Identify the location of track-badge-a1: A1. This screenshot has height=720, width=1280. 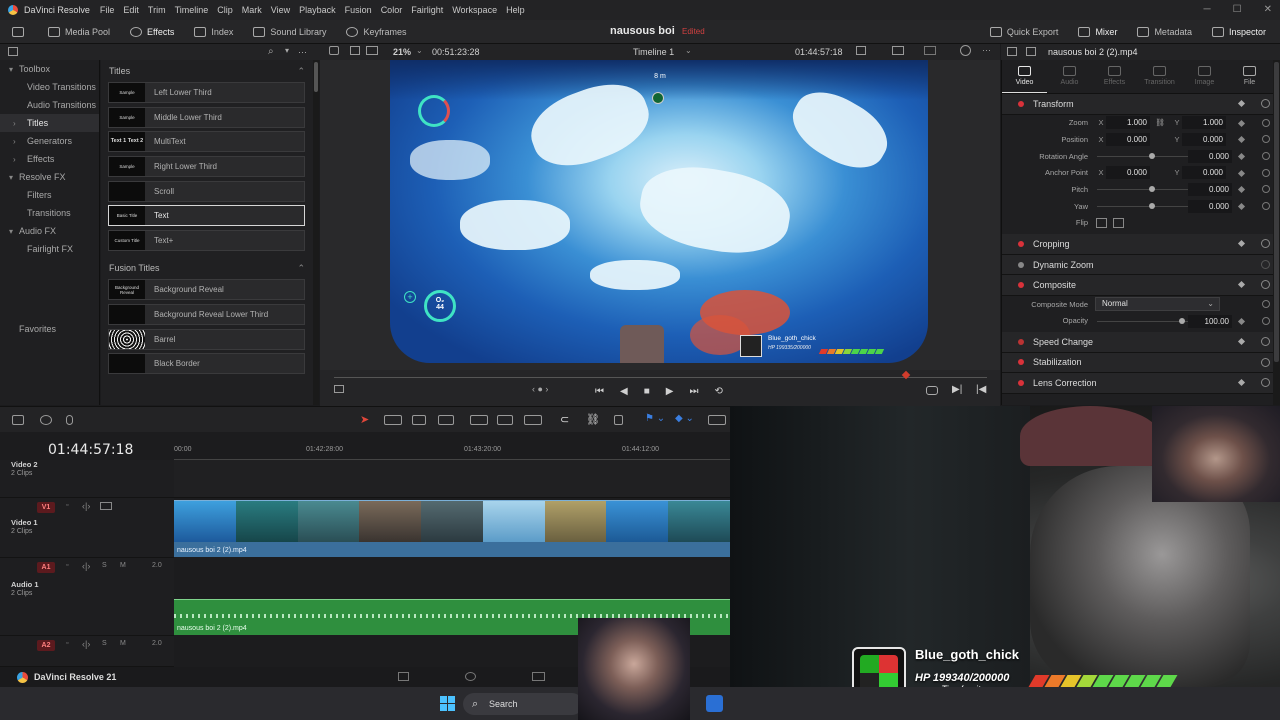
(46, 567).